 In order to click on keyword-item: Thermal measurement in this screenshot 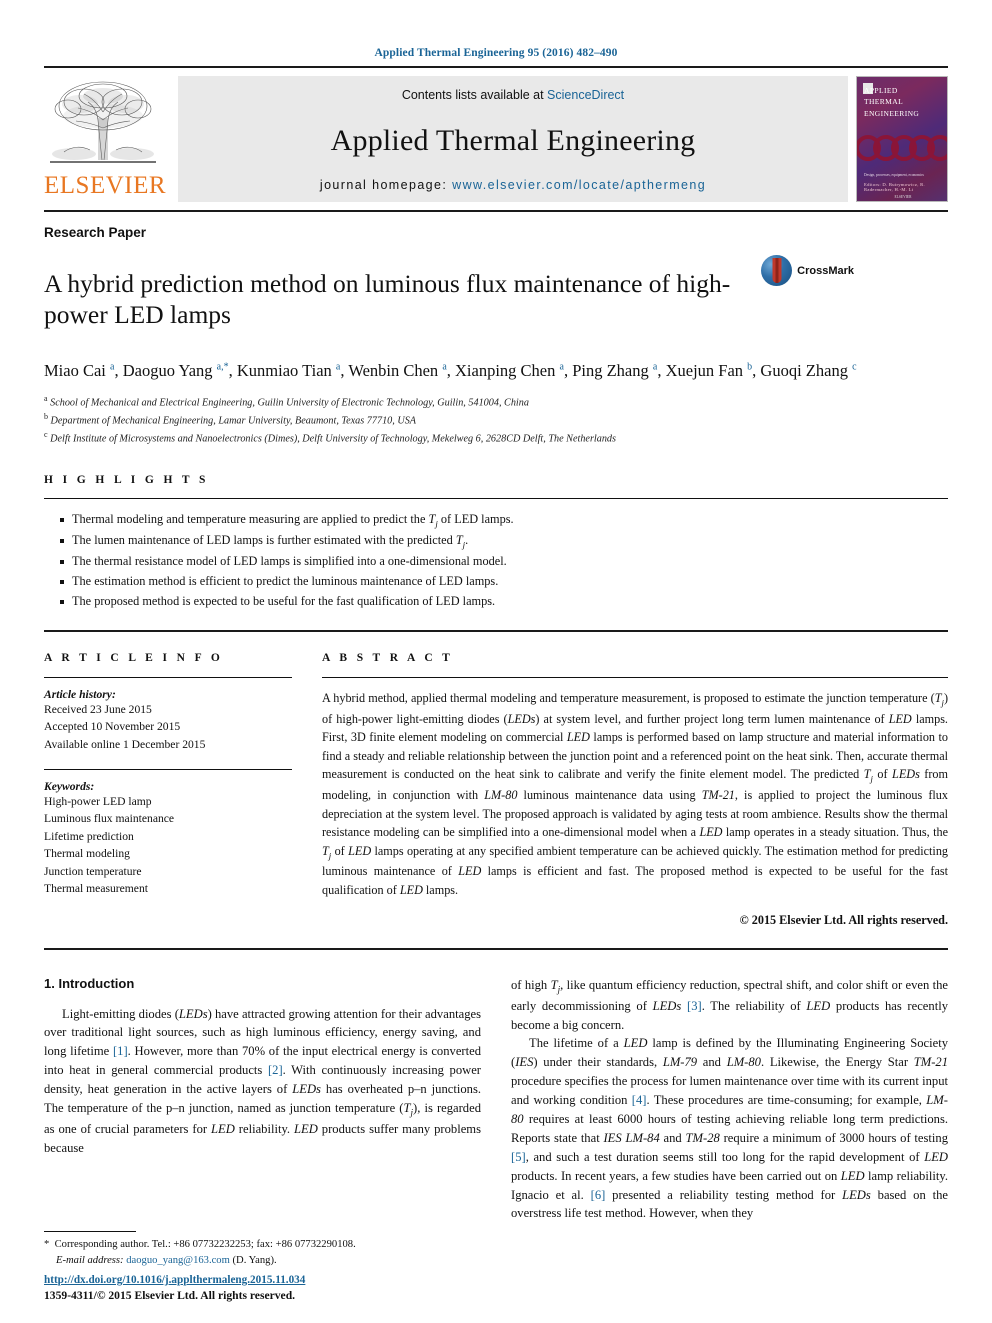, I will do `click(96, 888)`.